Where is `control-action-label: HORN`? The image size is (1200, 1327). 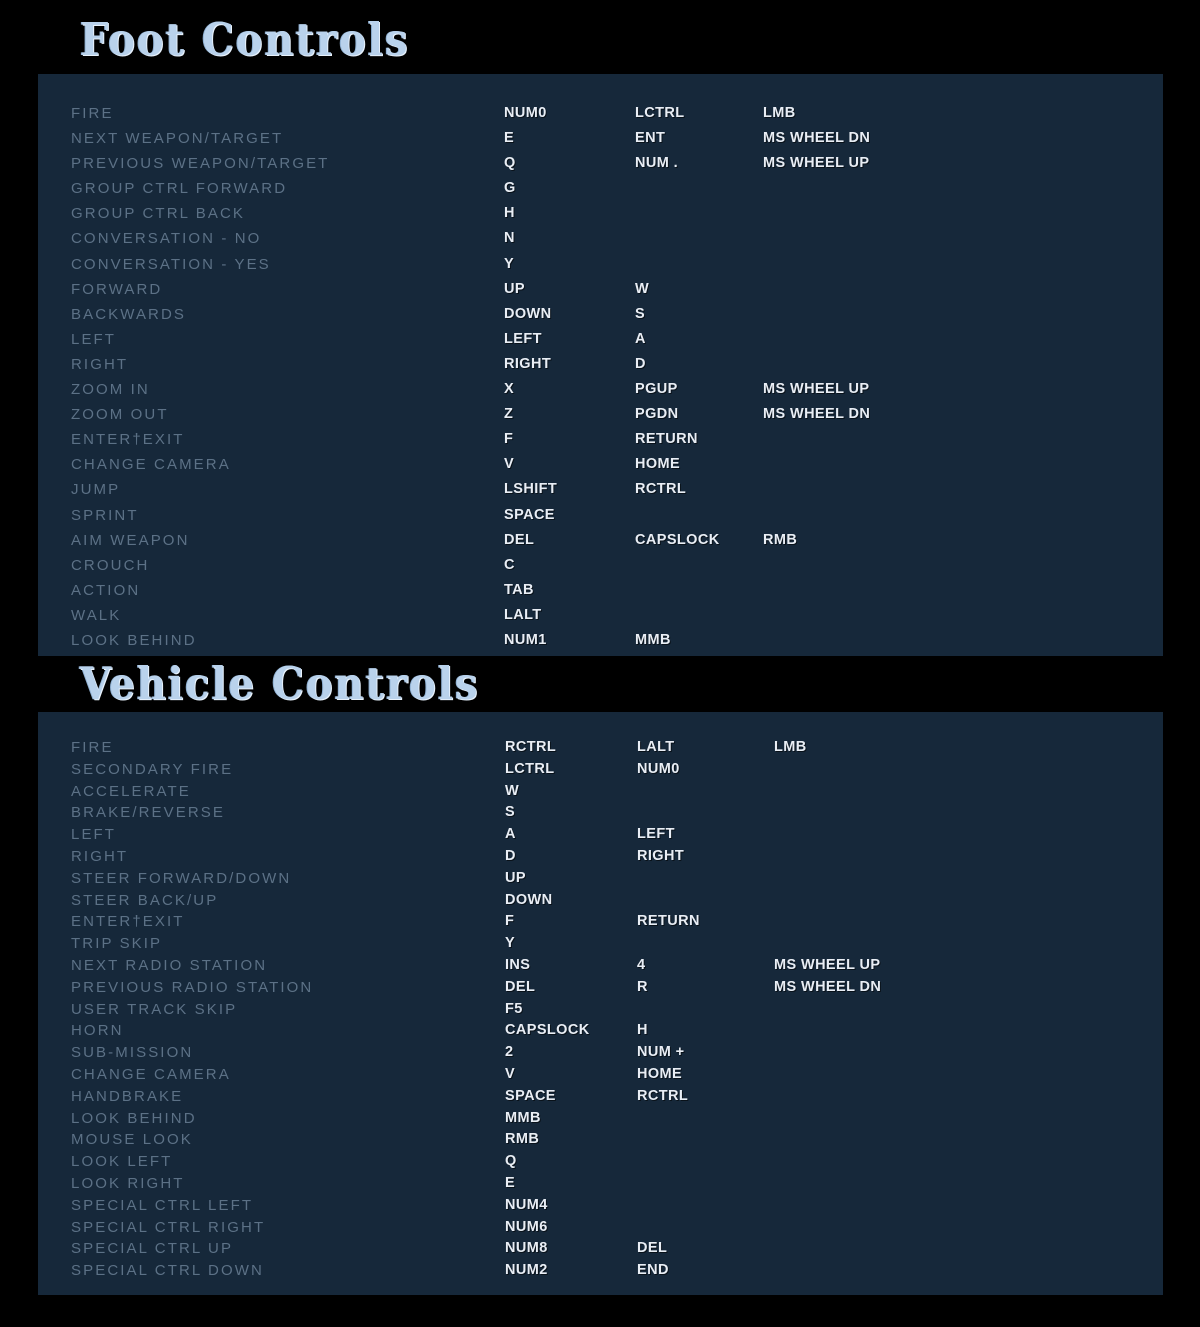 control-action-label: HORN is located at coordinates (97, 1031).